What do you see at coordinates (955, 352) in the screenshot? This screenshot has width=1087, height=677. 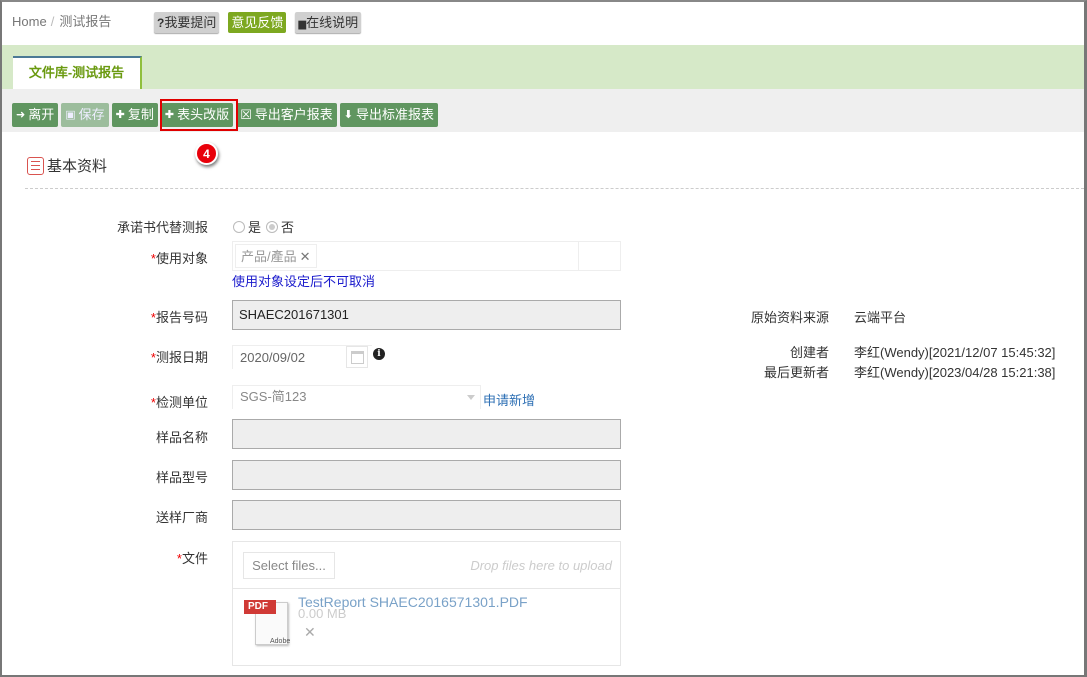 I see `creator-value: 李红(Wendy)[2021/12/07 15:45:32]` at bounding box center [955, 352].